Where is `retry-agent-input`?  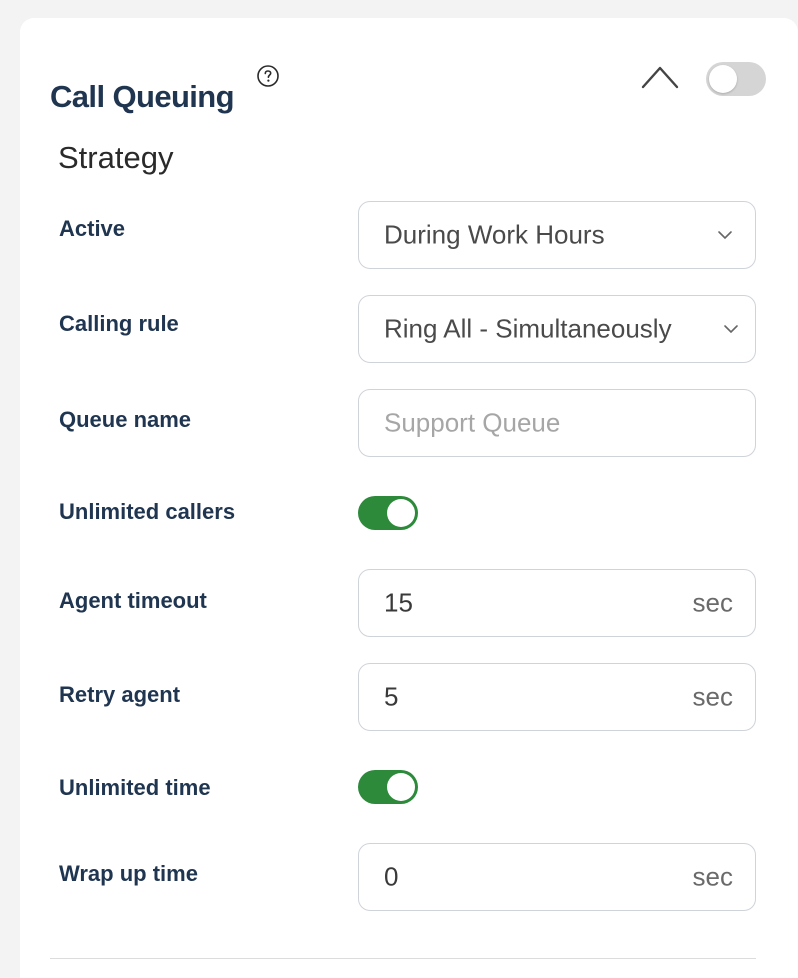
retry-agent-input is located at coordinates (514, 697).